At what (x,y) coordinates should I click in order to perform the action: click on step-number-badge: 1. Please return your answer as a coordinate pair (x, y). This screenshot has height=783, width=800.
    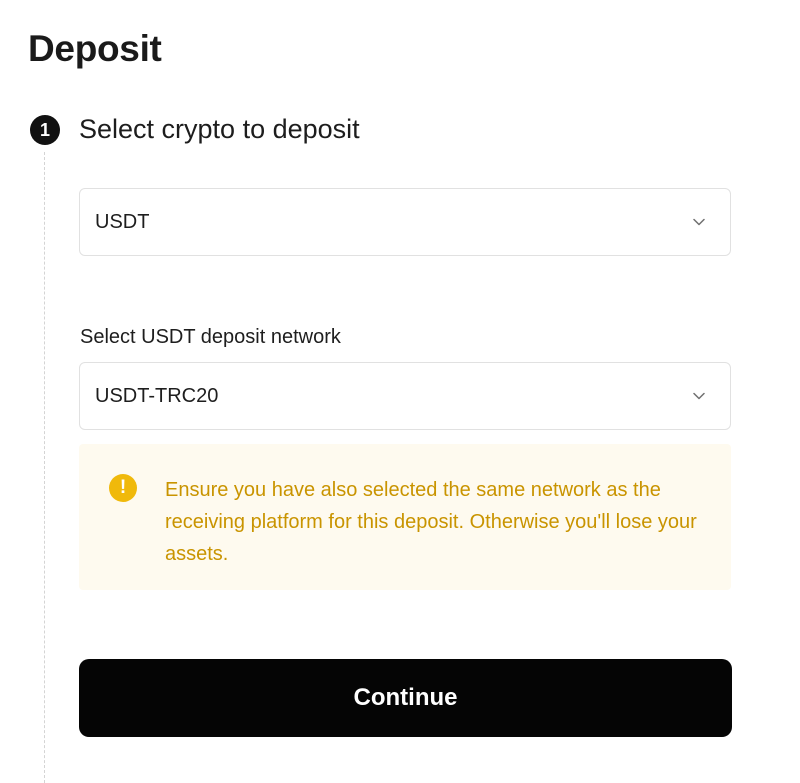
    Looking at the image, I should click on (45, 130).